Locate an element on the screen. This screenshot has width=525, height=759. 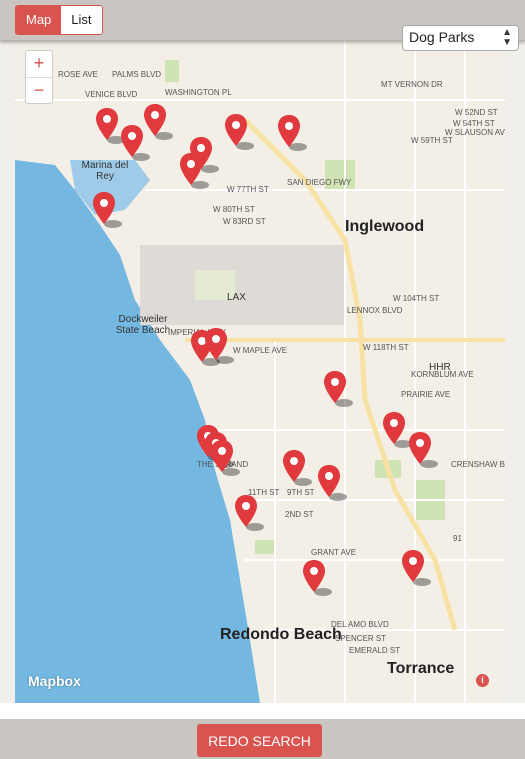
street-label: W 59TH ST is located at coordinates (432, 140).